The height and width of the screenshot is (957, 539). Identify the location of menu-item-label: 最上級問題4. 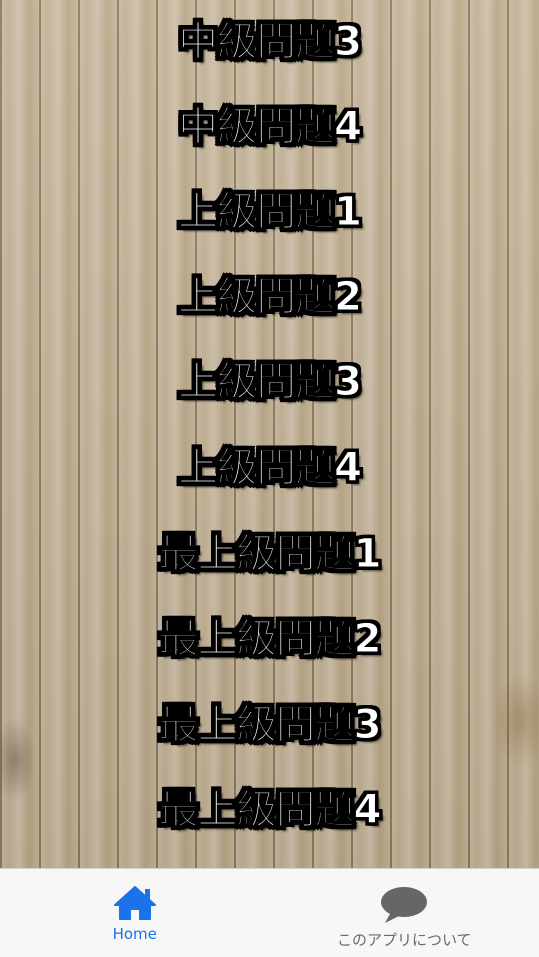
(270, 810).